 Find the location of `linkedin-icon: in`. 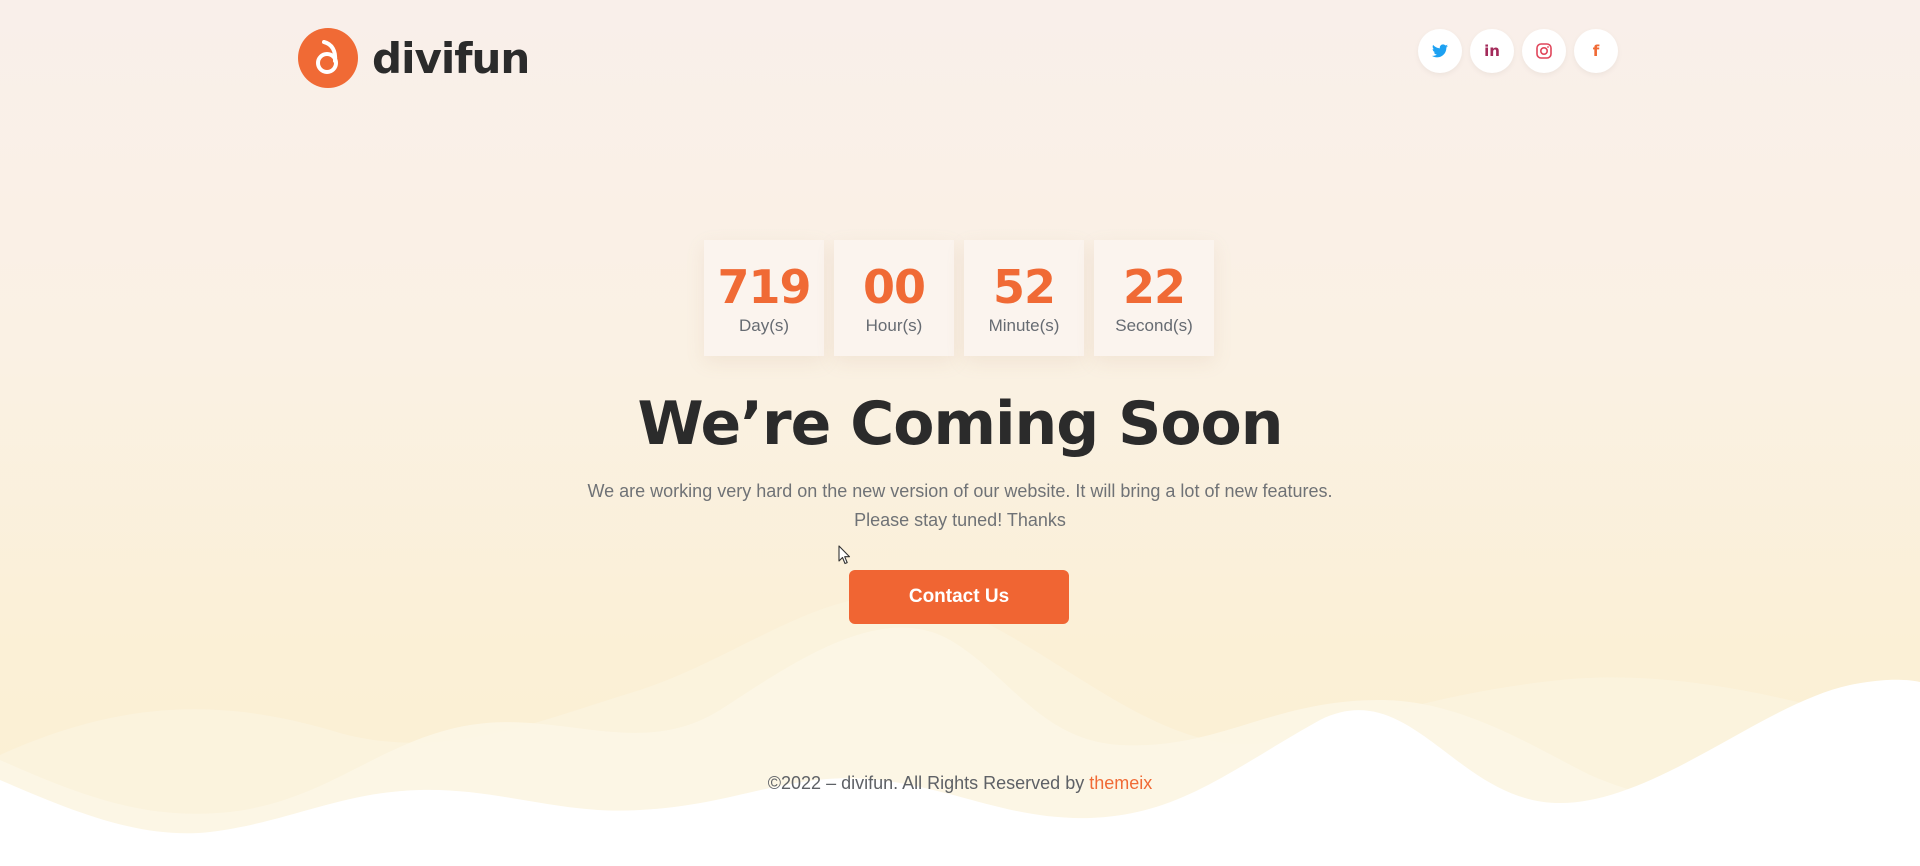

linkedin-icon: in is located at coordinates (1492, 51).